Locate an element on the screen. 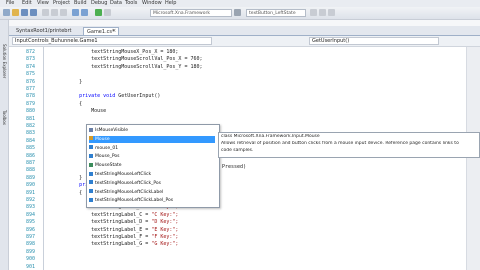 This screenshot has height=270, width=480. completion-item: MouseState is located at coordinates (152, 165).